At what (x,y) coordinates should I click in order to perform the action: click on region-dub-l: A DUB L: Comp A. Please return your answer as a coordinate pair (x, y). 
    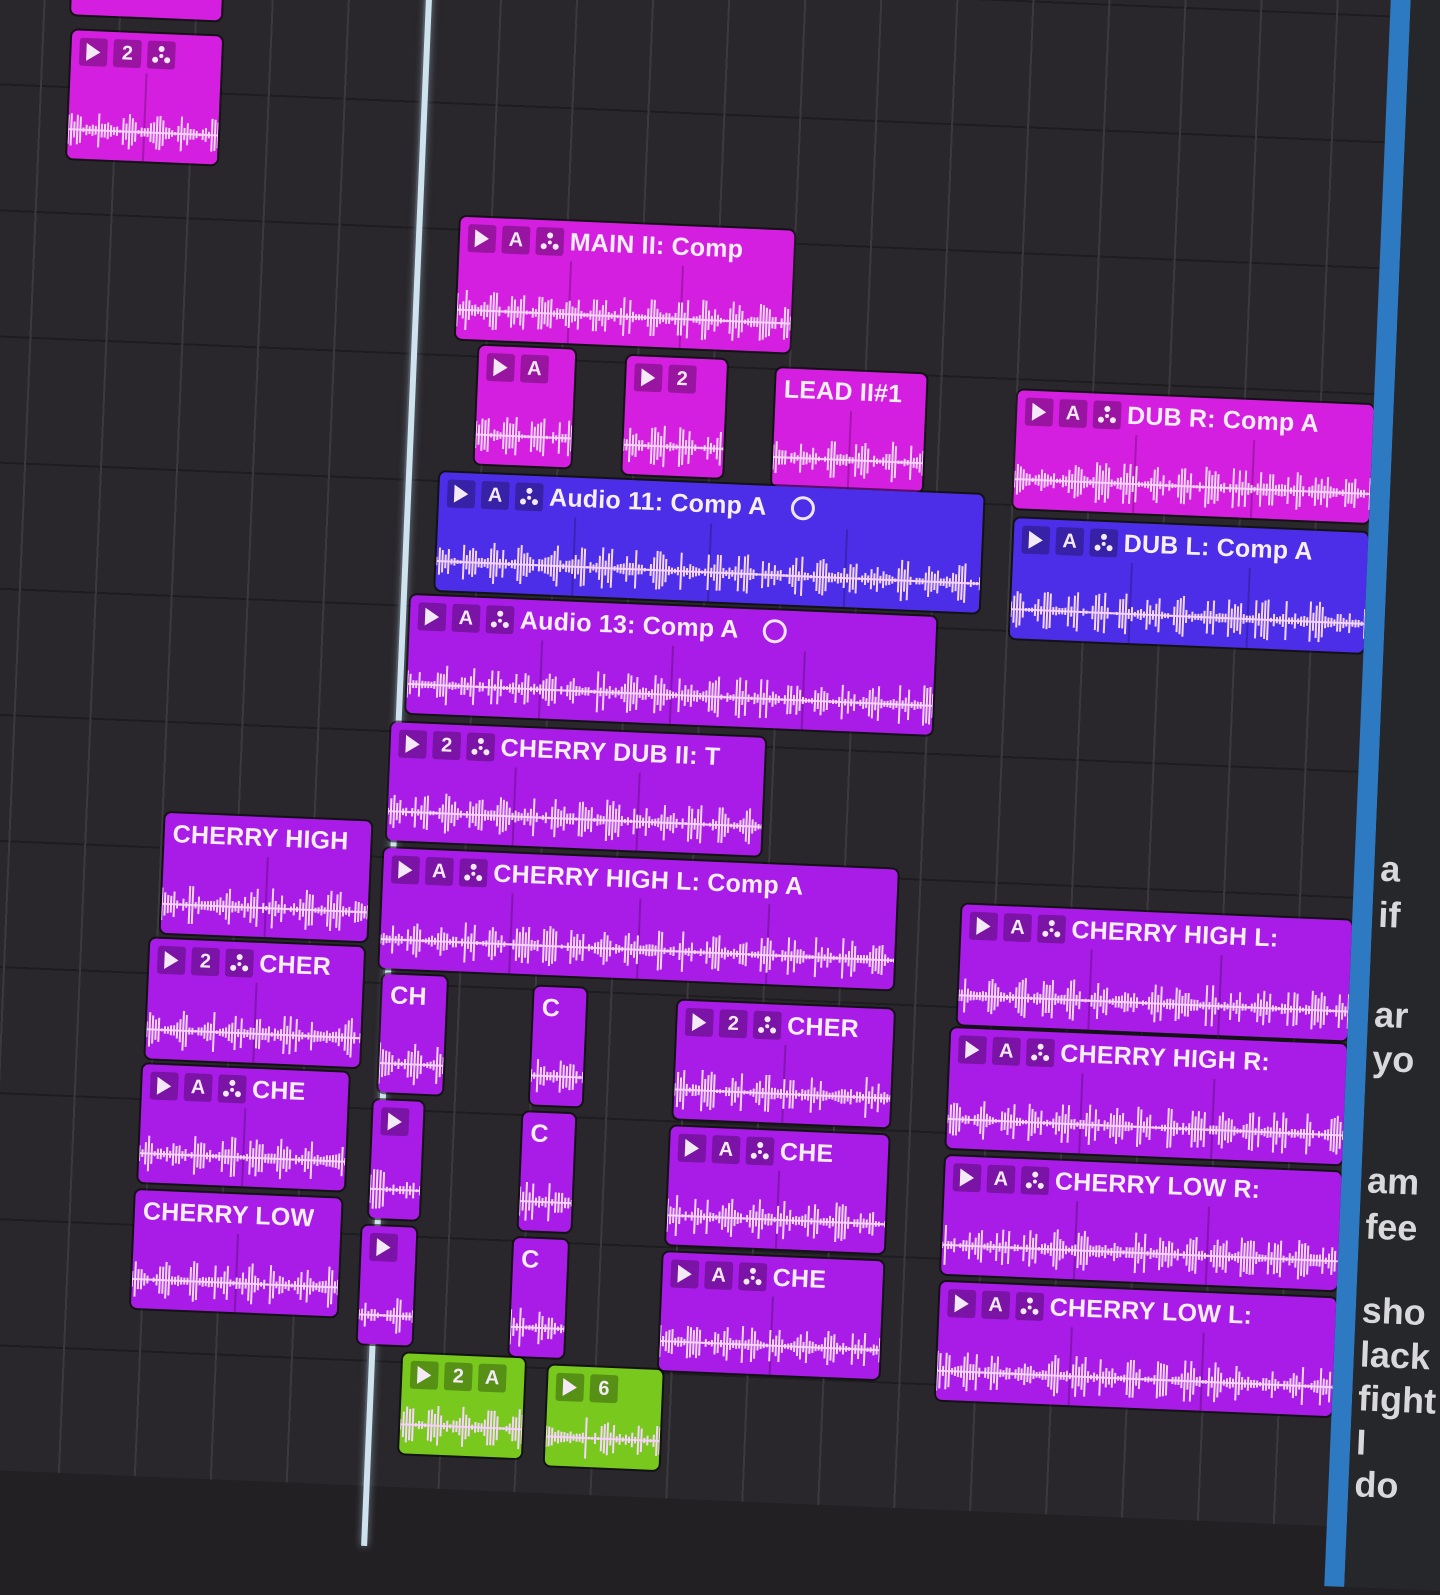
    Looking at the image, I should click on (1189, 585).